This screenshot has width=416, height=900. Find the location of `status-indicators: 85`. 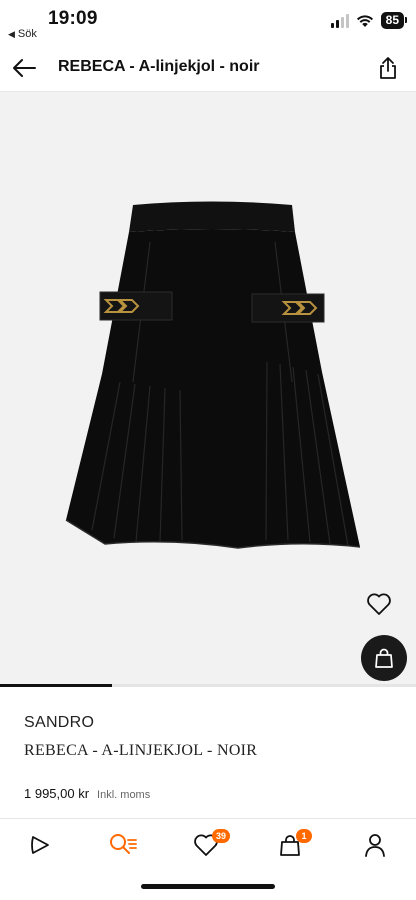

status-indicators: 85 is located at coordinates (369, 20).